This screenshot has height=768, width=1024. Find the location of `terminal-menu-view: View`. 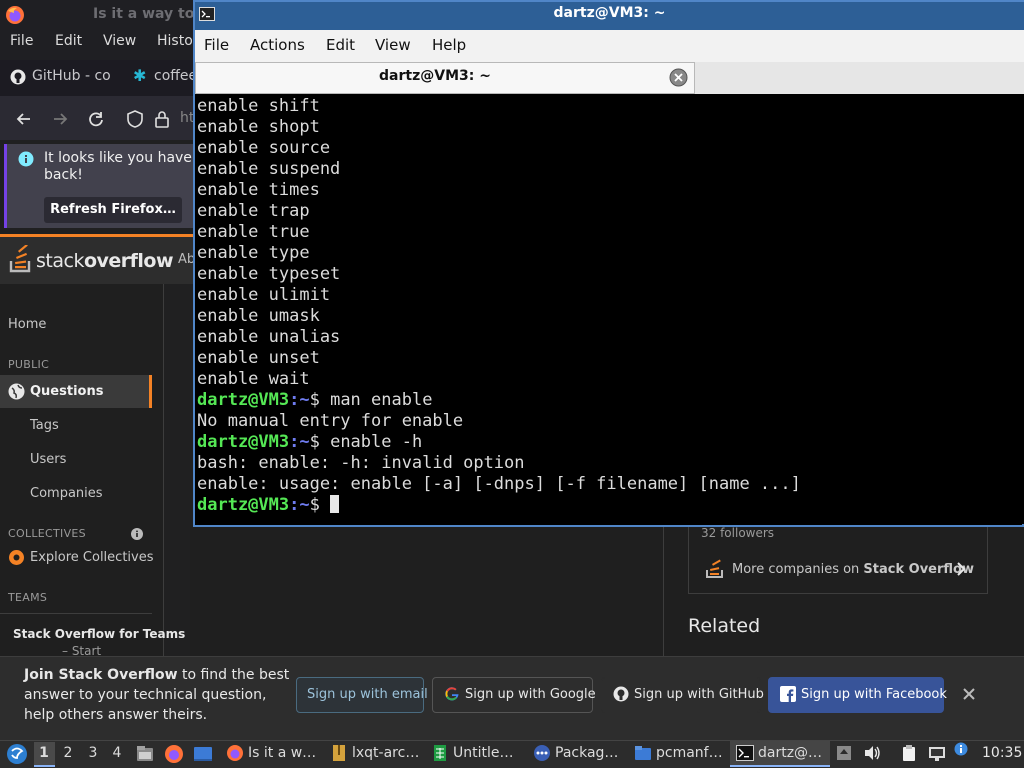

terminal-menu-view: View is located at coordinates (393, 45).